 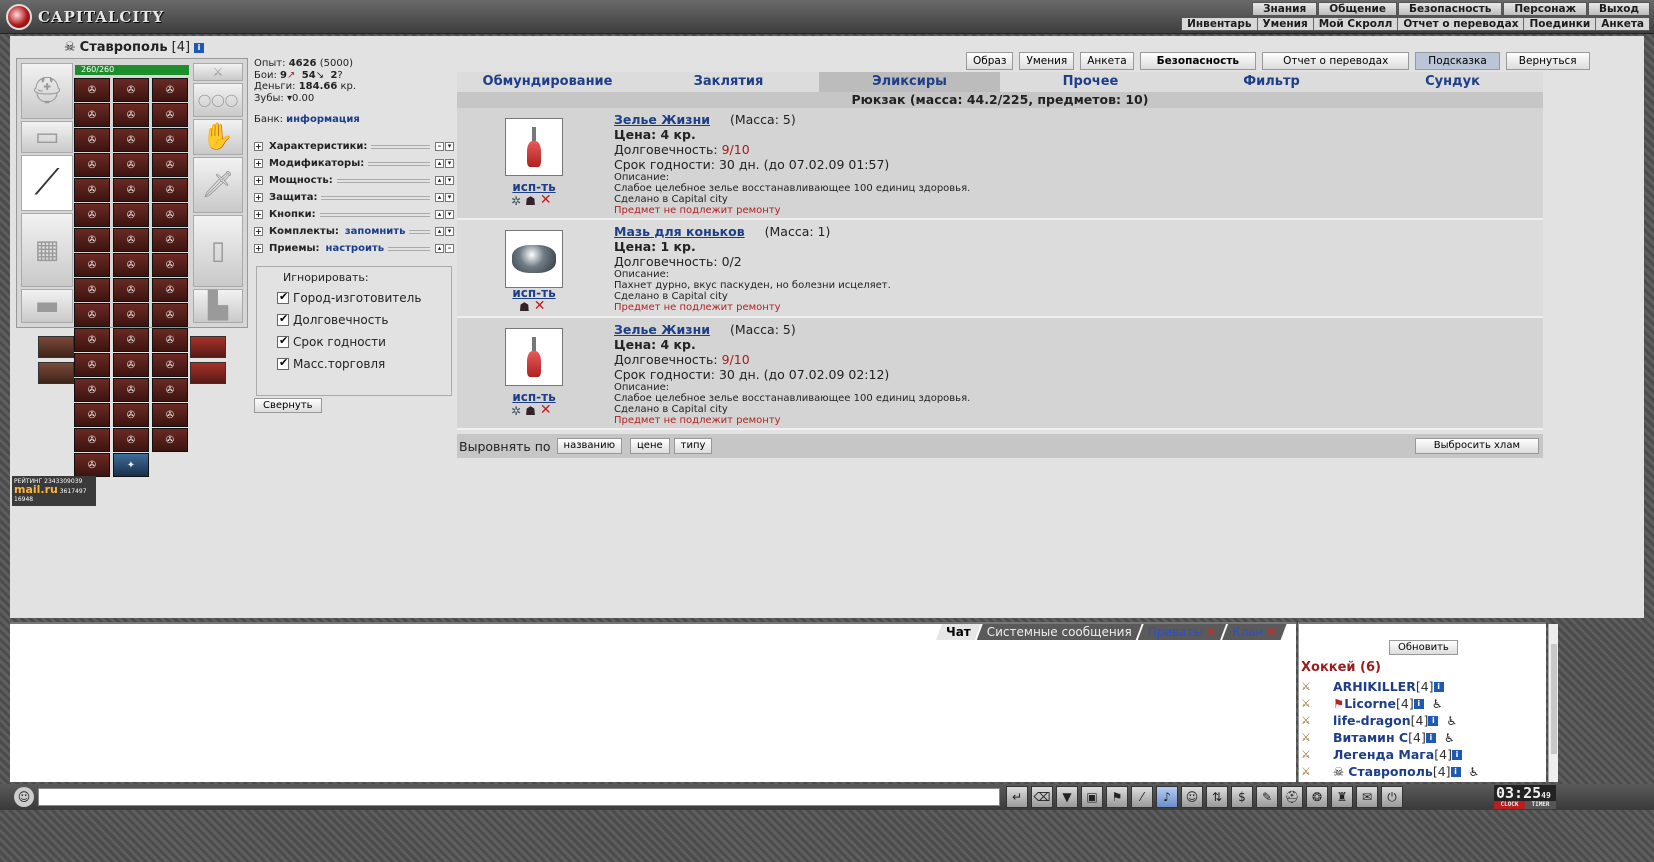 What do you see at coordinates (1342, 797) in the screenshot?
I see `castle-icon: ♜` at bounding box center [1342, 797].